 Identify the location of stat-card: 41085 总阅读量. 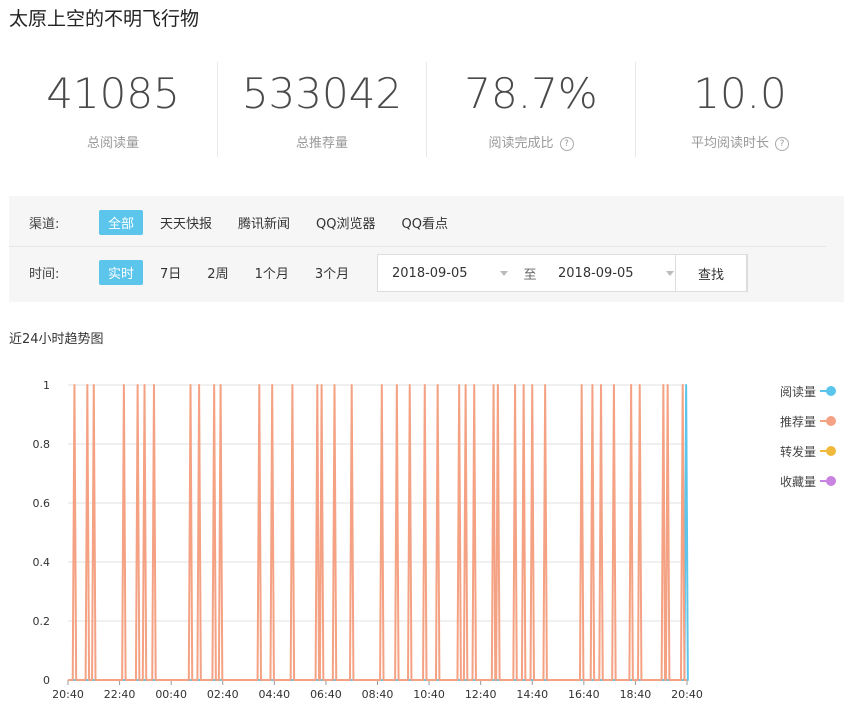
(113, 109).